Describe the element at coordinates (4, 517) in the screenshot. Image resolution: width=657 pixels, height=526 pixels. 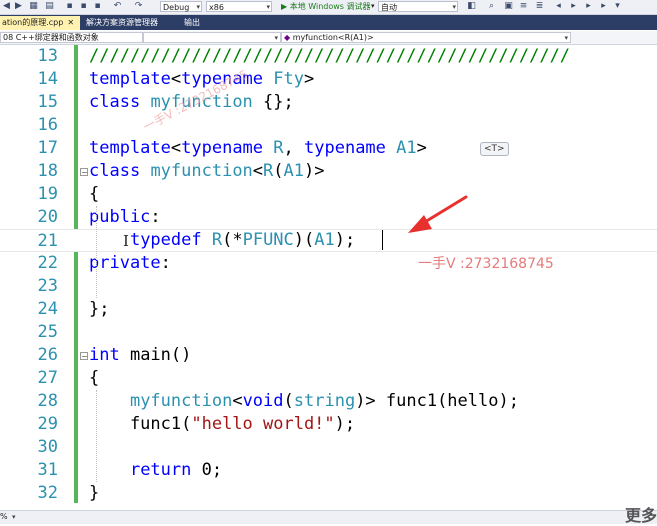
I see `zoom-level: %` at that location.